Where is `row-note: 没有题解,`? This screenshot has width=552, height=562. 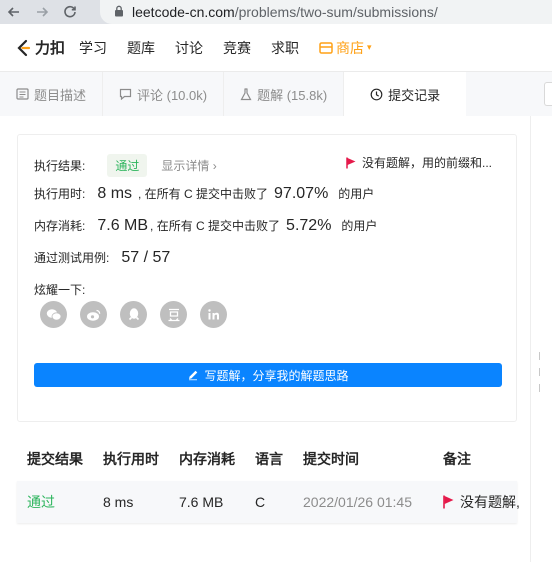
row-note: 没有题解, is located at coordinates (481, 502).